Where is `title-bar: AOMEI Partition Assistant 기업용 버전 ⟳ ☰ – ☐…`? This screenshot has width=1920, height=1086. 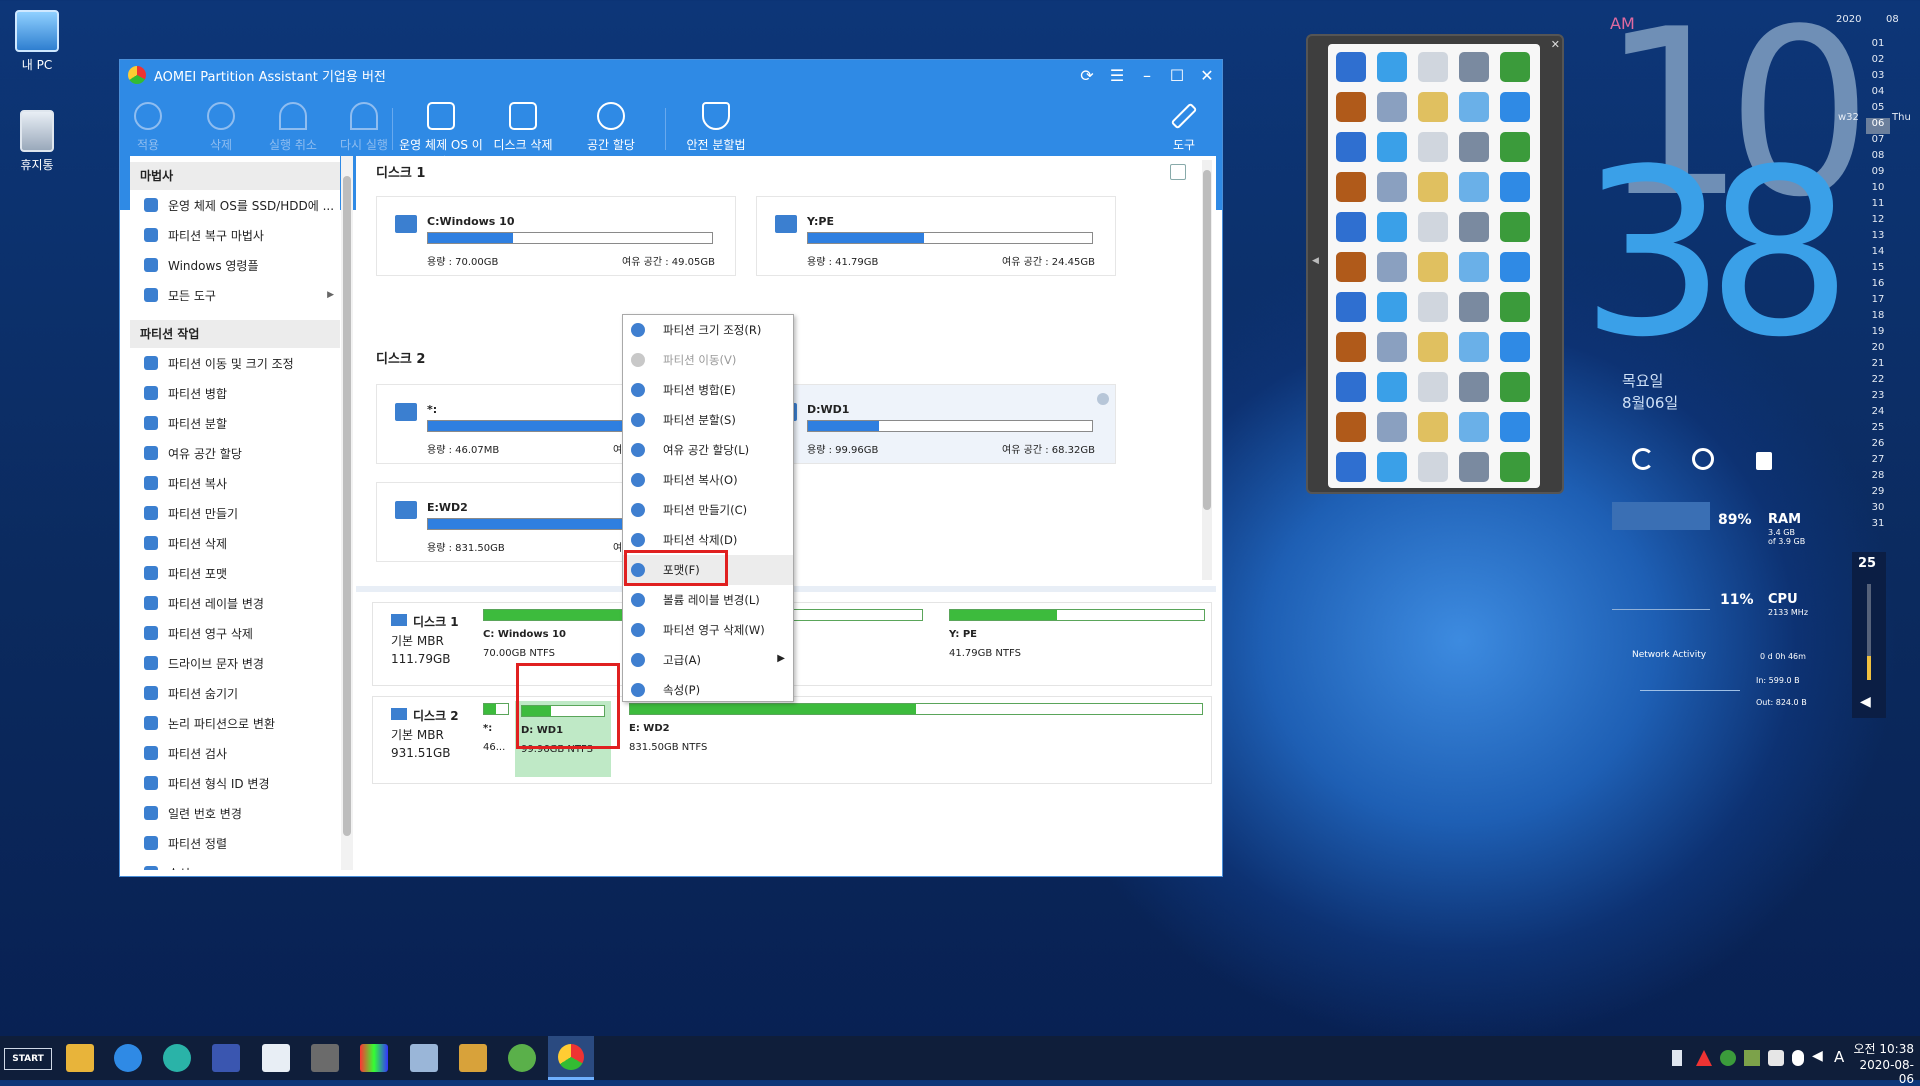 title-bar: AOMEI Partition Assistant 기업용 버전 ⟳ ☰ – ☐… is located at coordinates (671, 75).